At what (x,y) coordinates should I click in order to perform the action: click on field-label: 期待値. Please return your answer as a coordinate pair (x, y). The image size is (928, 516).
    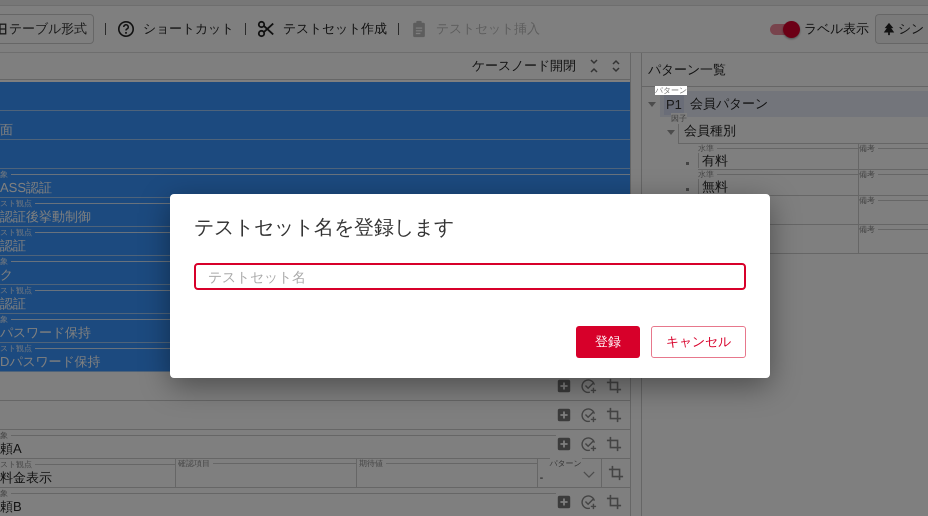
    Looking at the image, I should click on (371, 463).